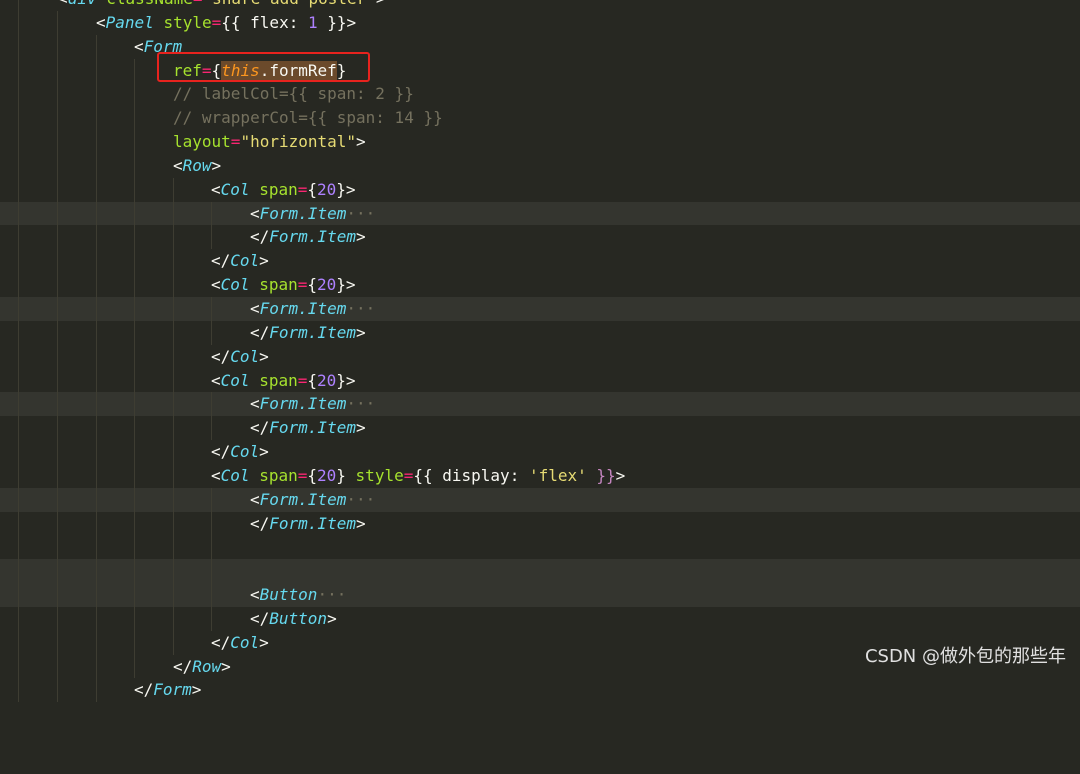 This screenshot has height=774, width=1080. What do you see at coordinates (540, 618) in the screenshot?
I see `code-line: </Button>` at bounding box center [540, 618].